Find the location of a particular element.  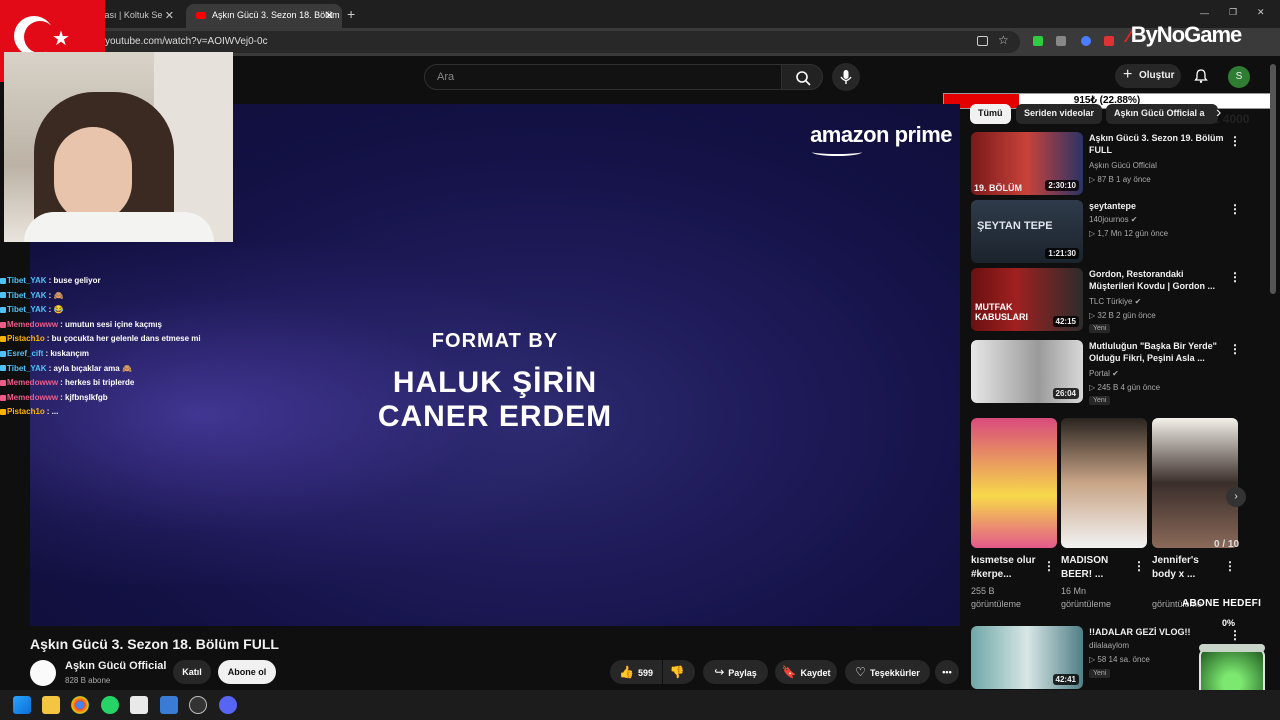

browser-tab-askin-gucu: Aşkın Gücü 3. Sezon 18. Bölüm ✕ is located at coordinates (264, 16).